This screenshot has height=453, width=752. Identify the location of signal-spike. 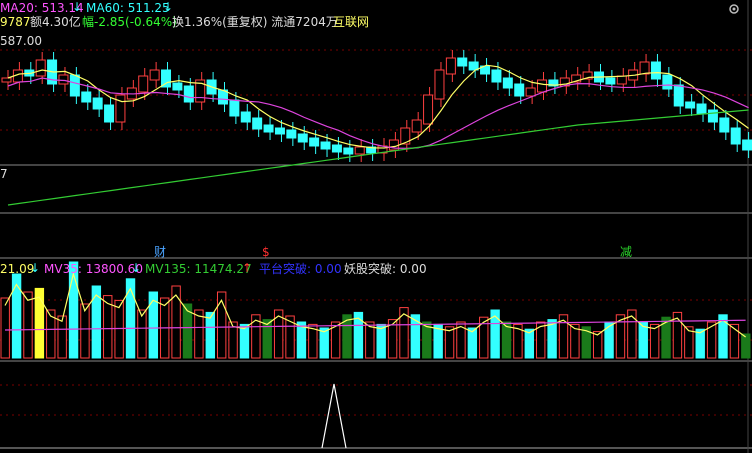
(334, 416).